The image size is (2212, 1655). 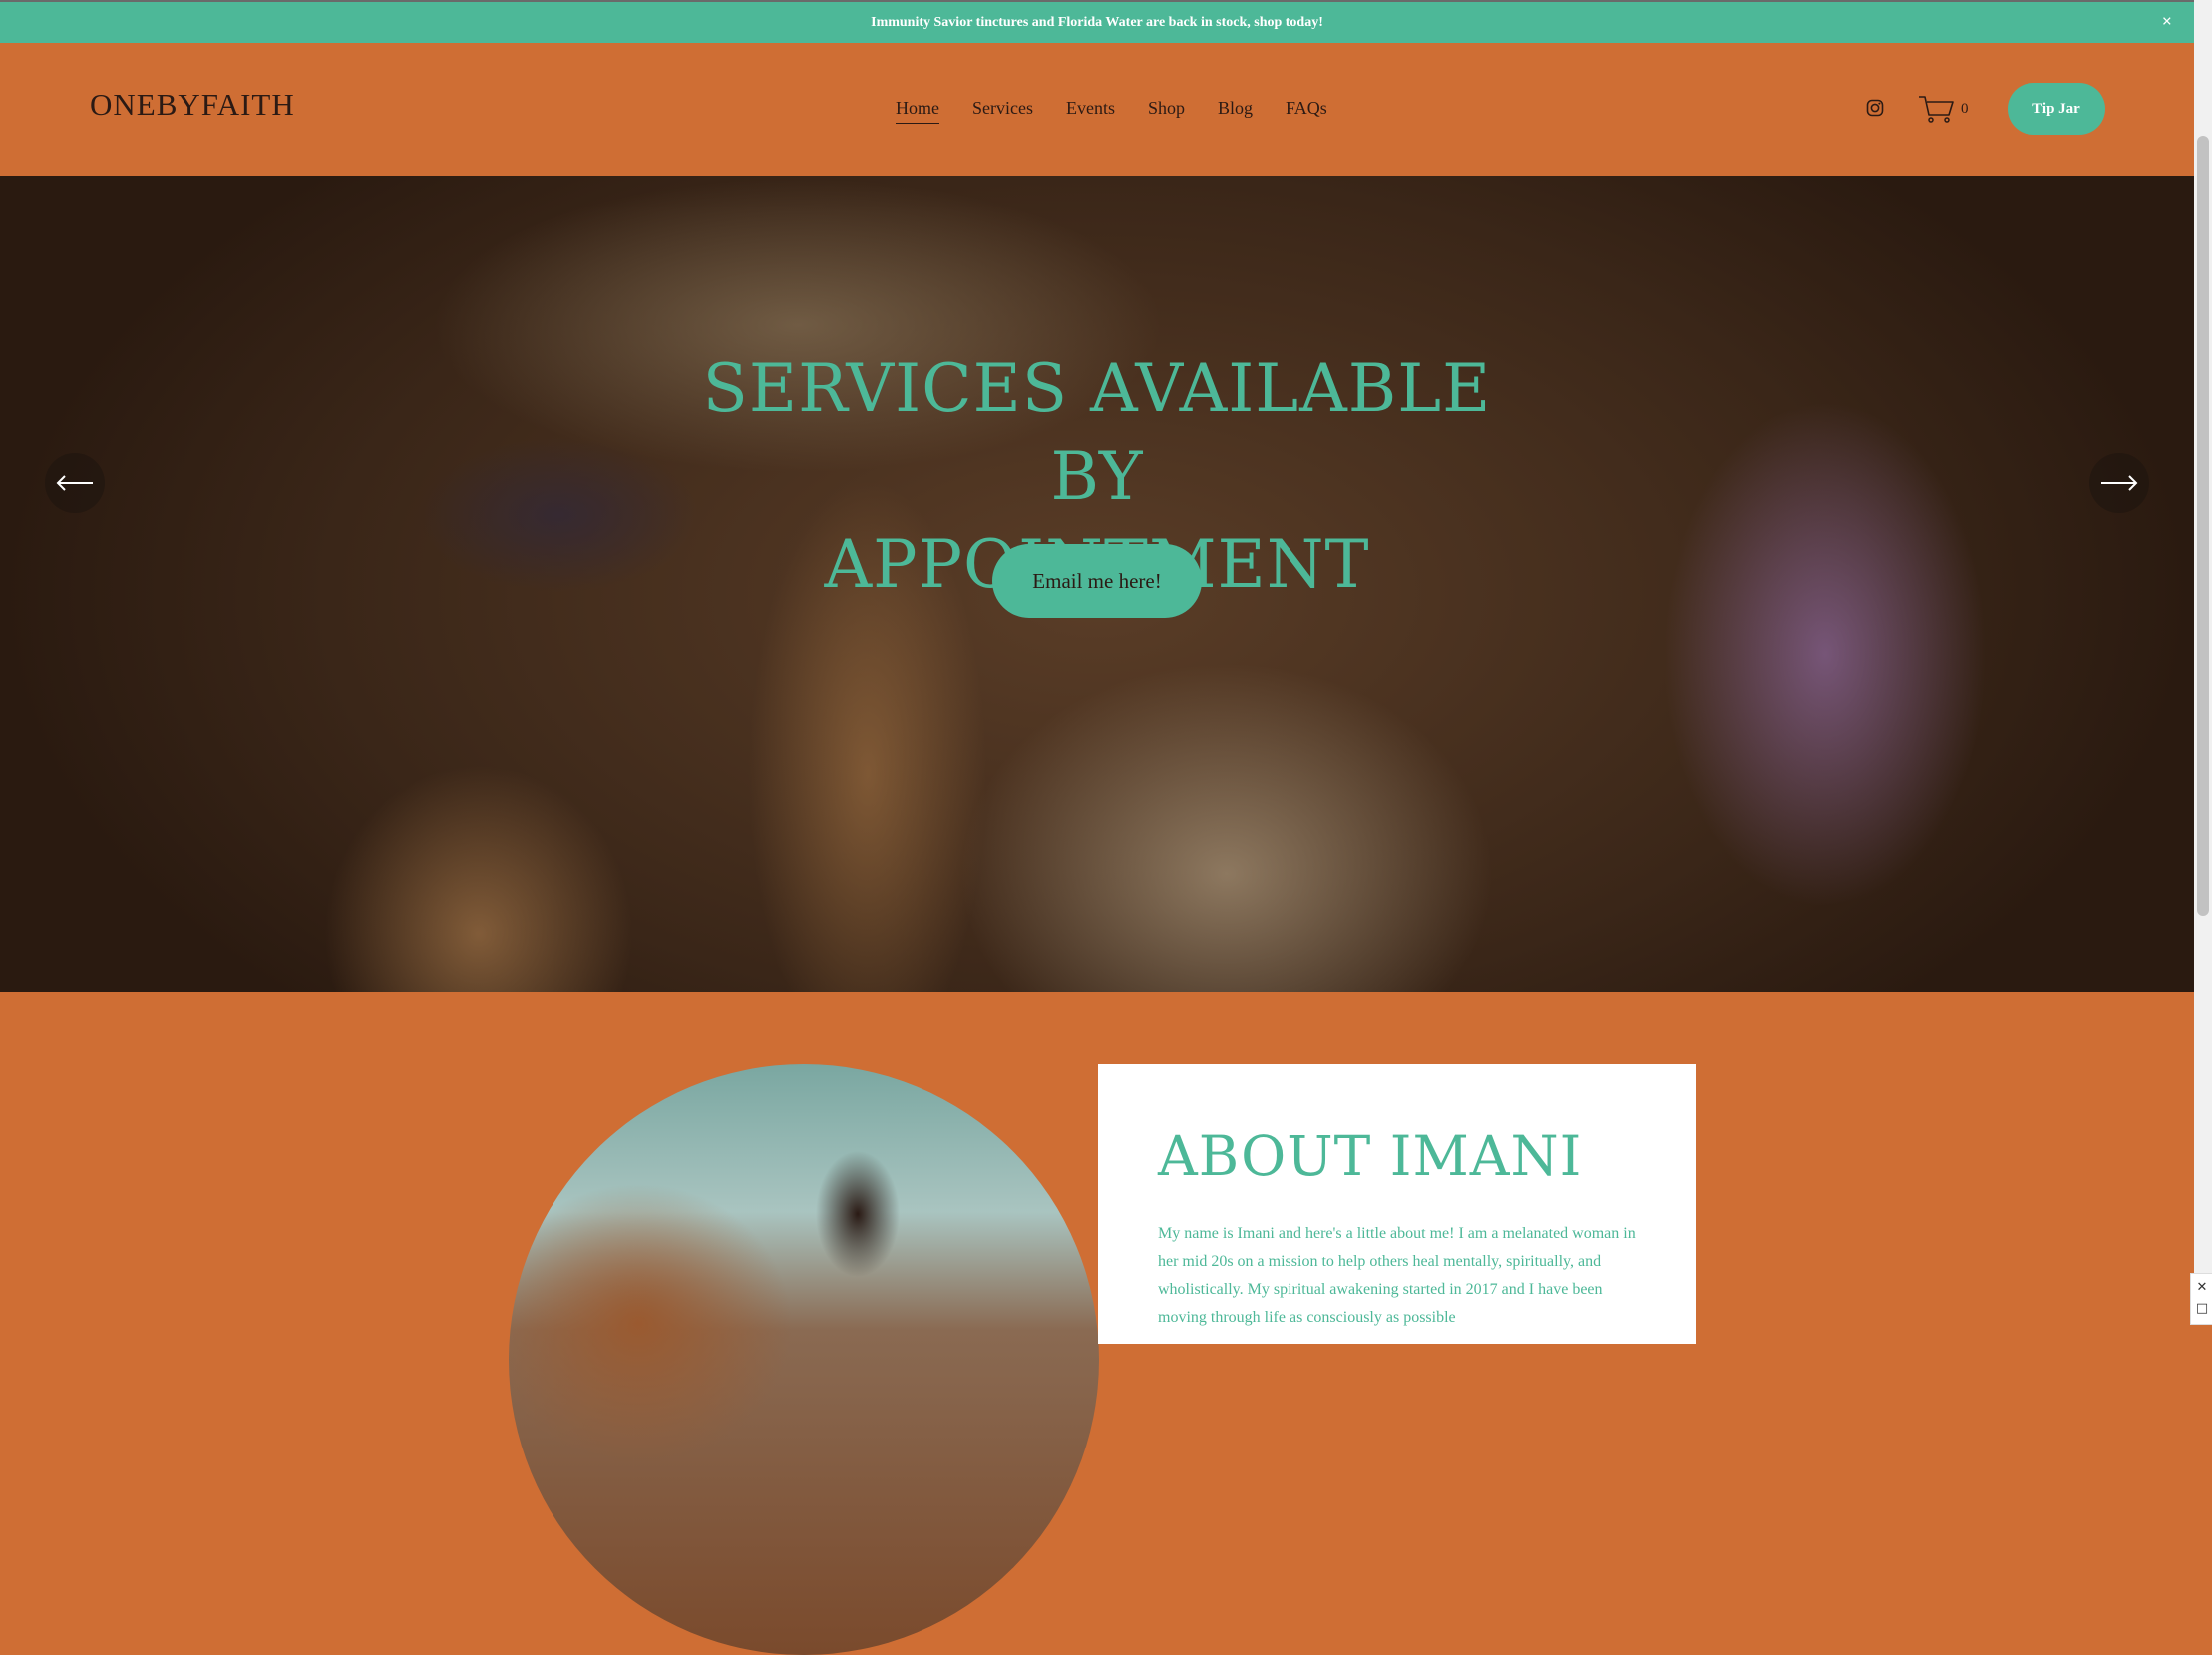 I want to click on email-me-button: Email me here!, so click(x=1097, y=581).